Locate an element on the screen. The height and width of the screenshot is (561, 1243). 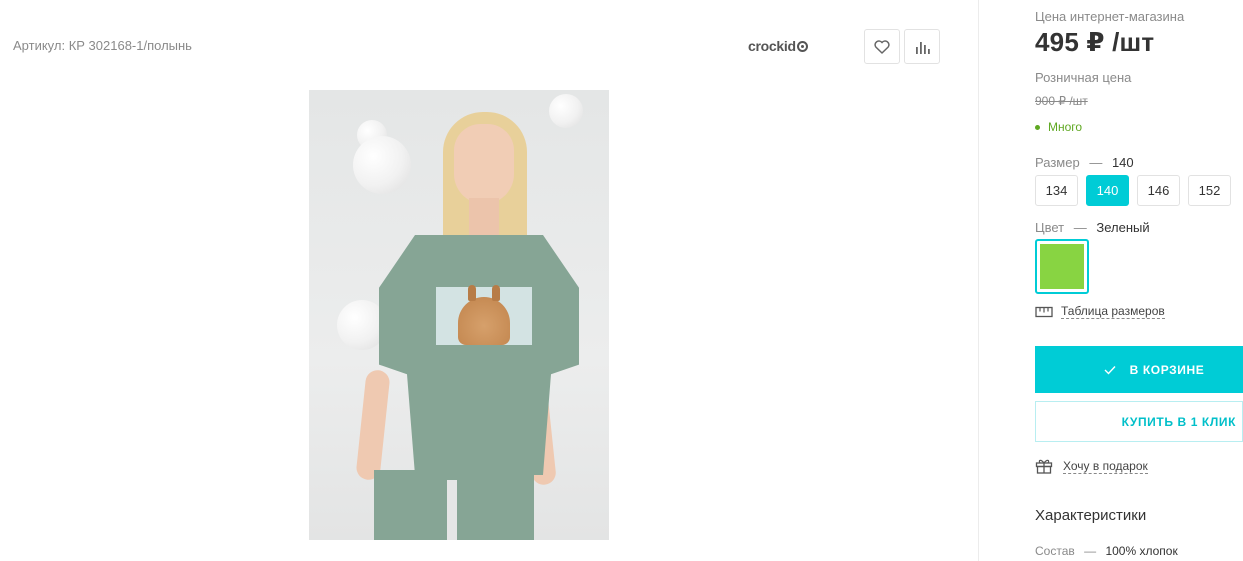
model-neck is located at coordinates (484, 218).